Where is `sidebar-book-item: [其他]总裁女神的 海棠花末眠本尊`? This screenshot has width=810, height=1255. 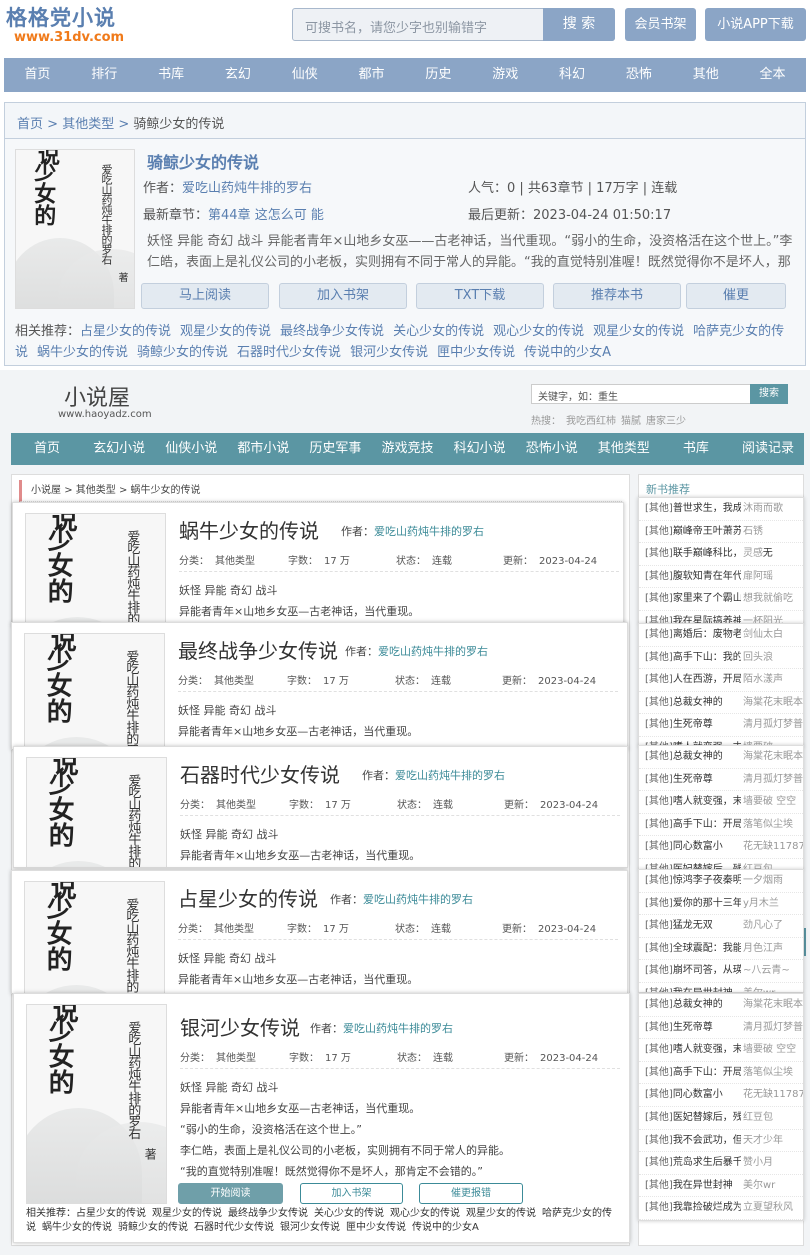
sidebar-book-item: [其他]总裁女神的 海棠花末眠本尊 is located at coordinates (721, 1005).